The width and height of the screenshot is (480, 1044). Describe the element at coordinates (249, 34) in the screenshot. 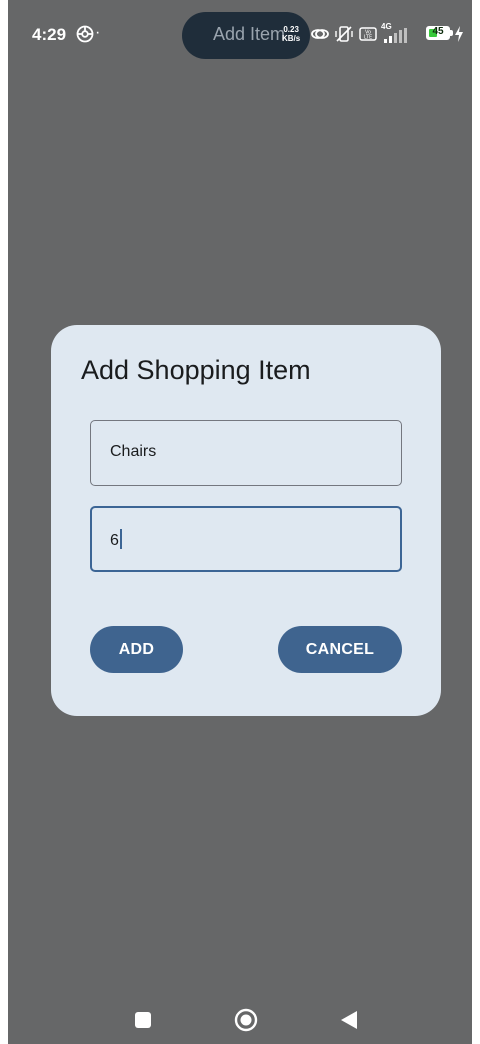

I see `island-label: Add Item` at that location.